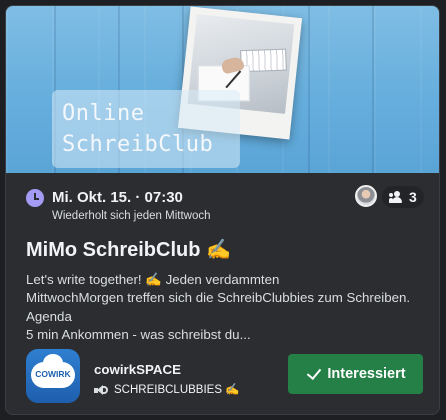 Image resolution: width=446 pixels, height=420 pixels. What do you see at coordinates (366, 196) in the screenshot?
I see `avatar` at bounding box center [366, 196].